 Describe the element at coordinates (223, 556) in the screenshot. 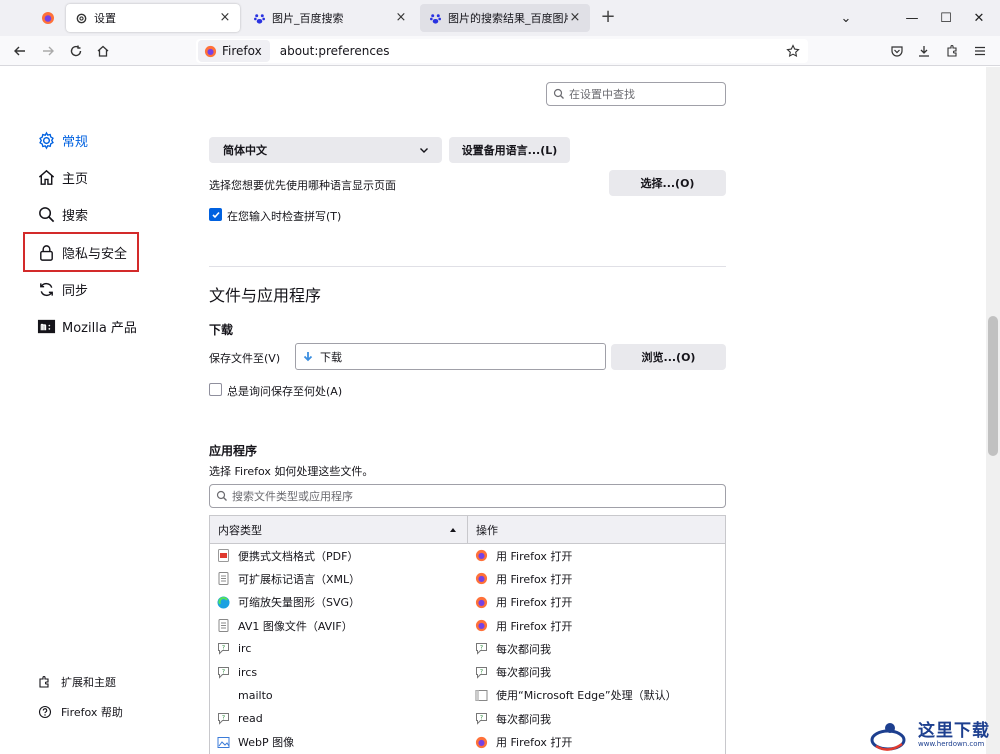

I see `pdf-icon` at that location.